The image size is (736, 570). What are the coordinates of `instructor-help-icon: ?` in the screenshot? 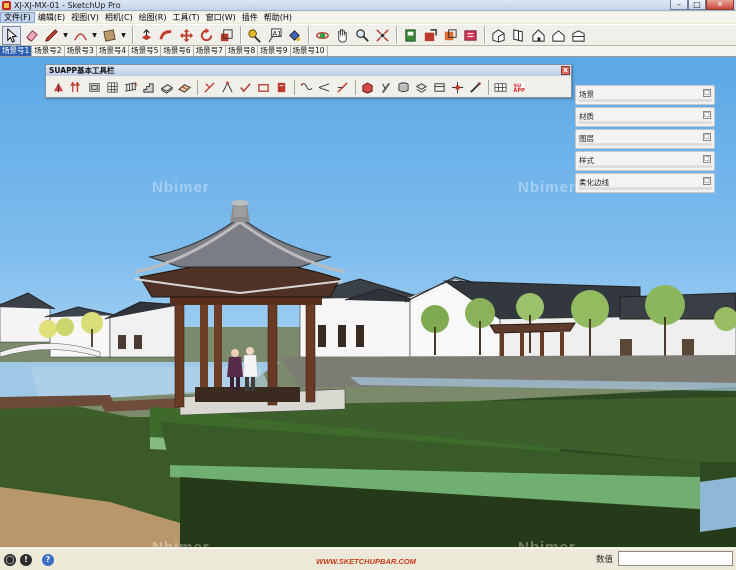 It's located at (48, 559).